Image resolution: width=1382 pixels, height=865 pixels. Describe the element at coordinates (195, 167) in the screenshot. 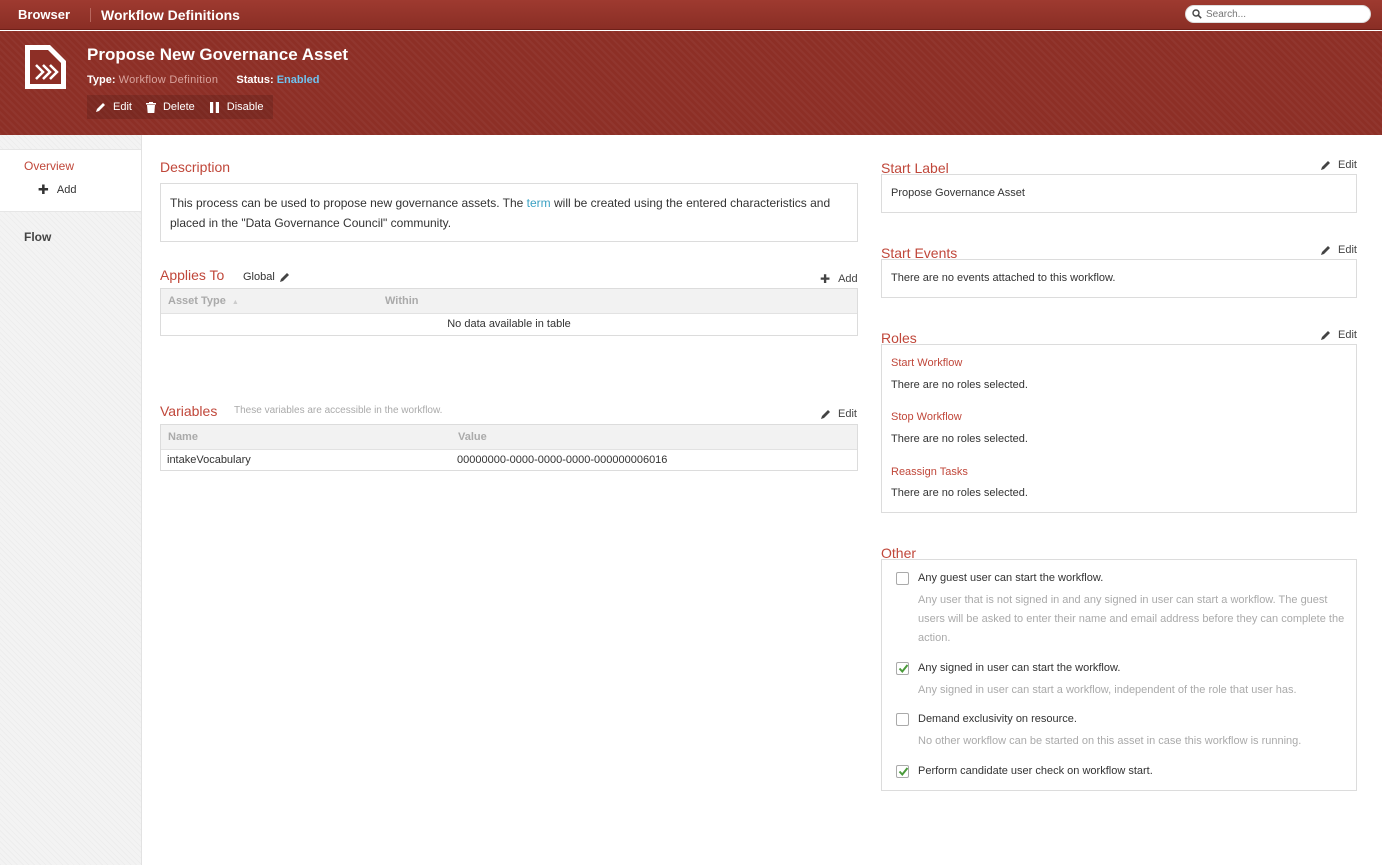

I see `description-heading: Description` at that location.